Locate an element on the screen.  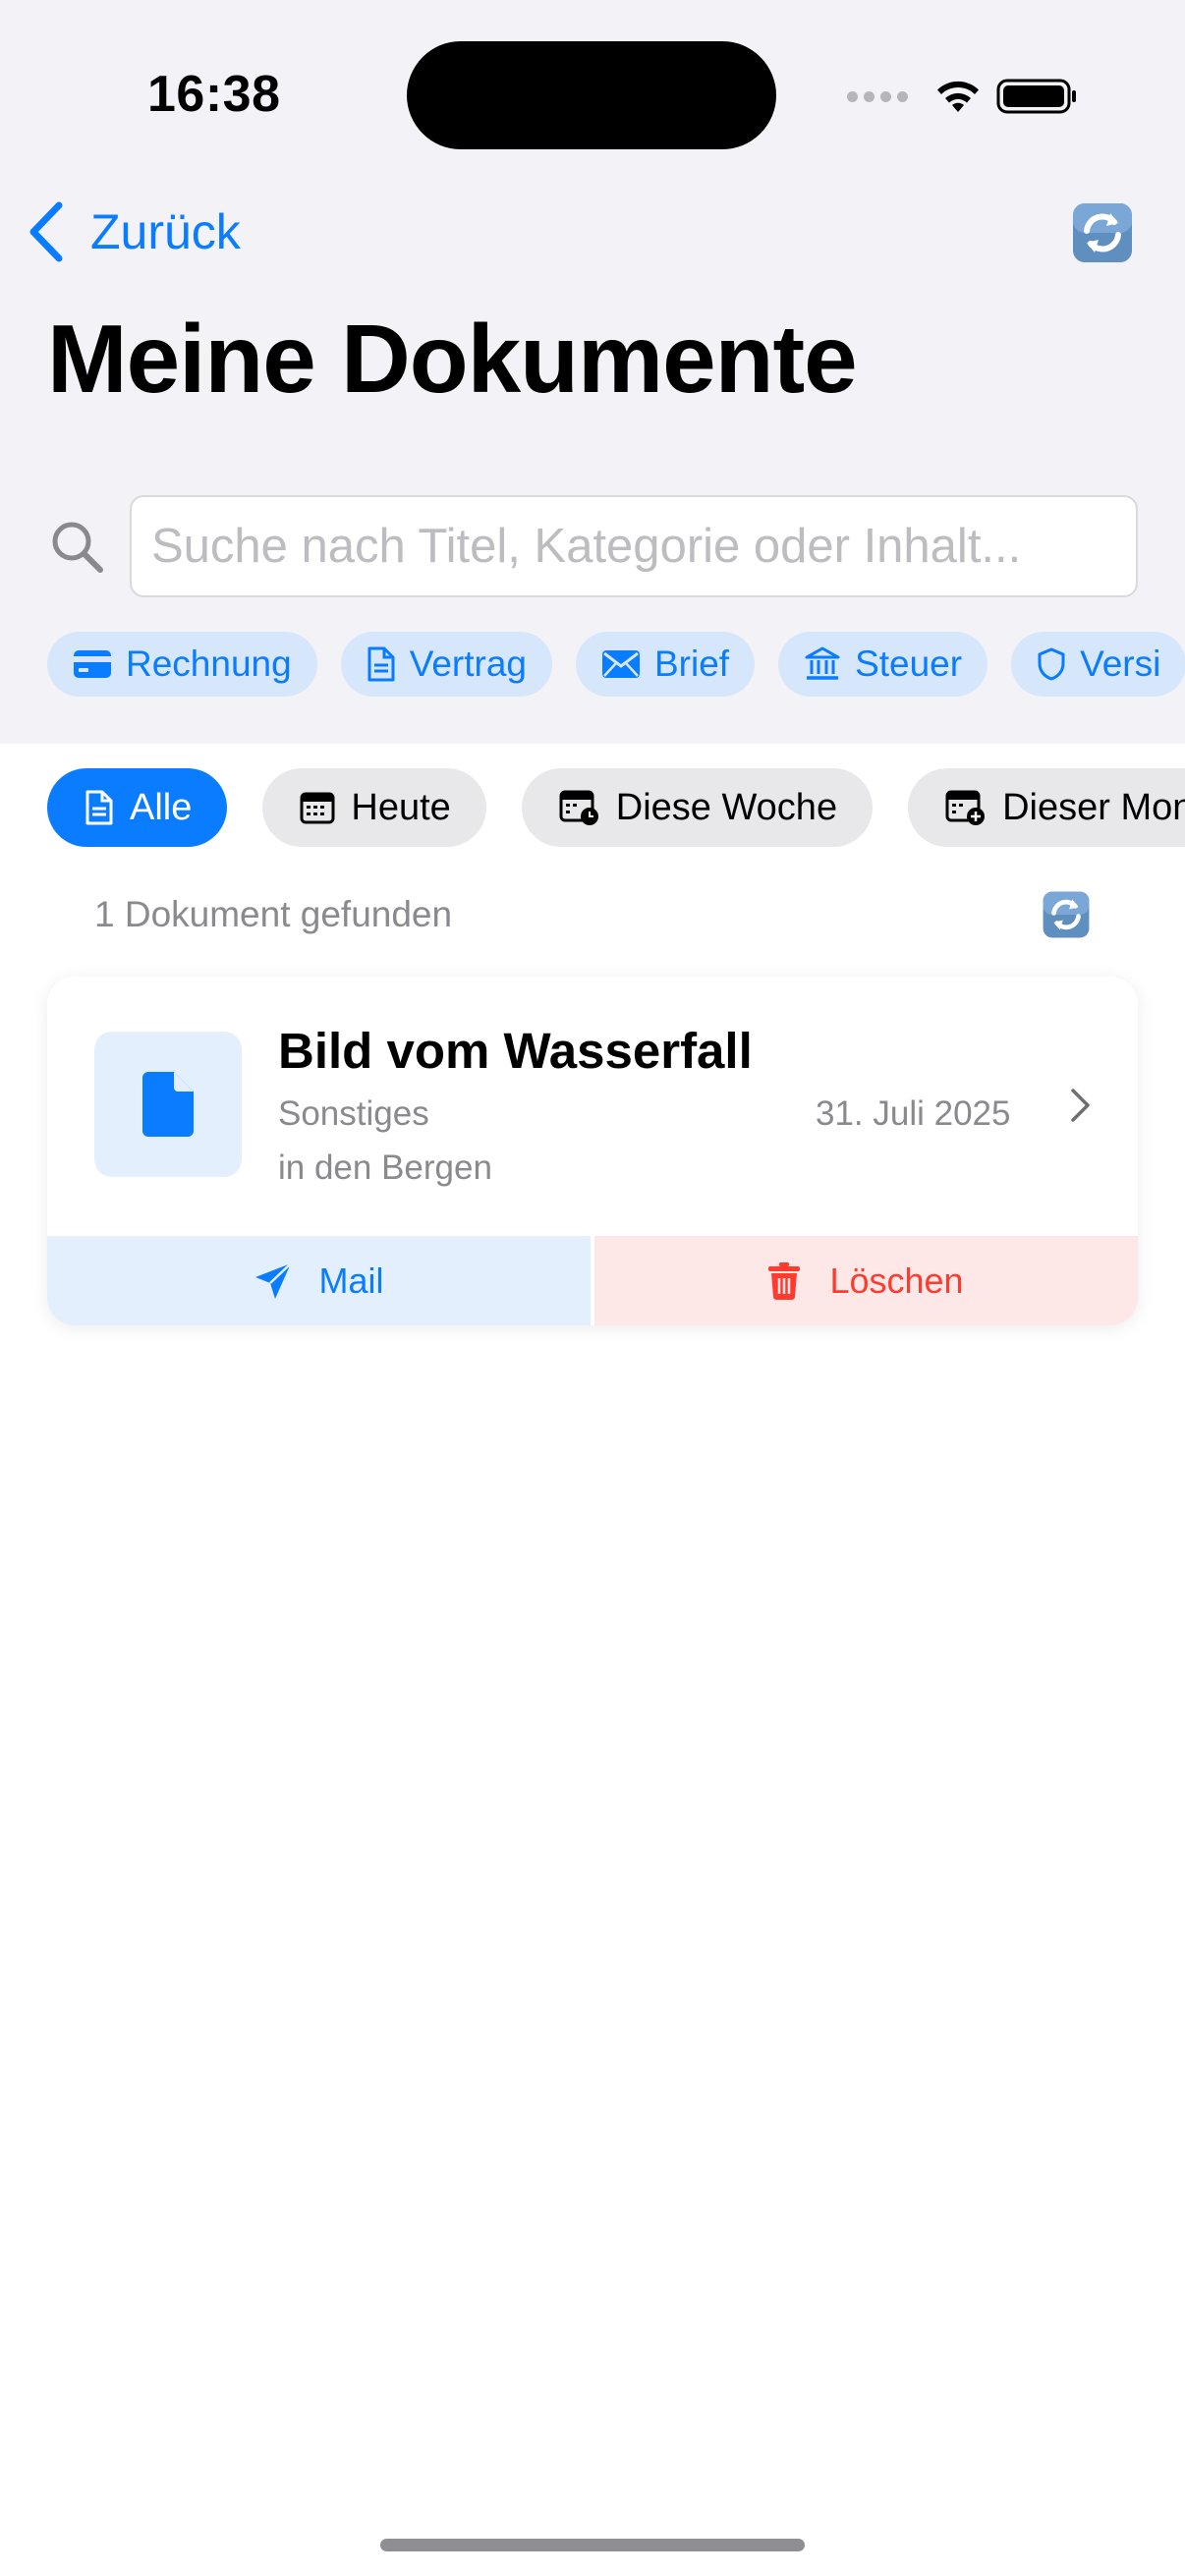
delete-button: Löschen is located at coordinates (866, 1280).